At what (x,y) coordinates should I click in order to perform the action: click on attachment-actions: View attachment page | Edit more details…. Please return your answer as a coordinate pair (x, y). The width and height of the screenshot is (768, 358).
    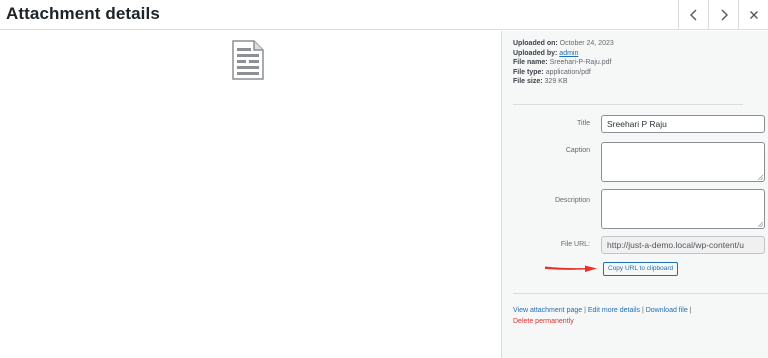
    Looking at the image, I should click on (602, 316).